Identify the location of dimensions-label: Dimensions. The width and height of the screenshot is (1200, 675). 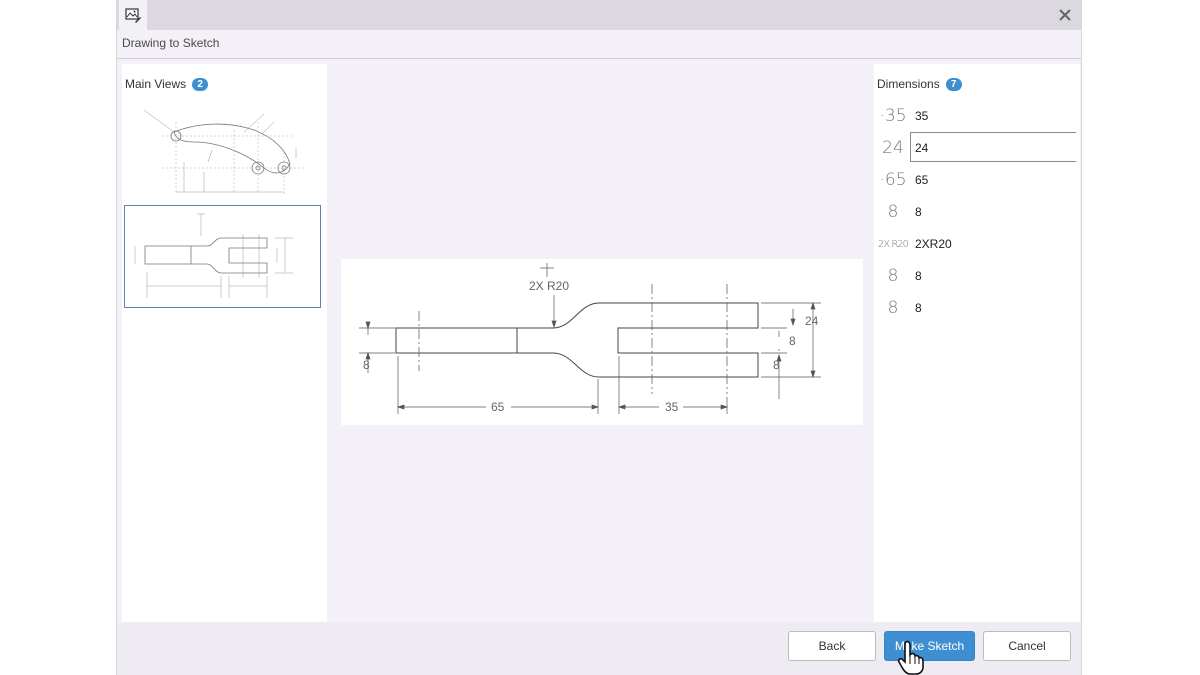
(908, 84).